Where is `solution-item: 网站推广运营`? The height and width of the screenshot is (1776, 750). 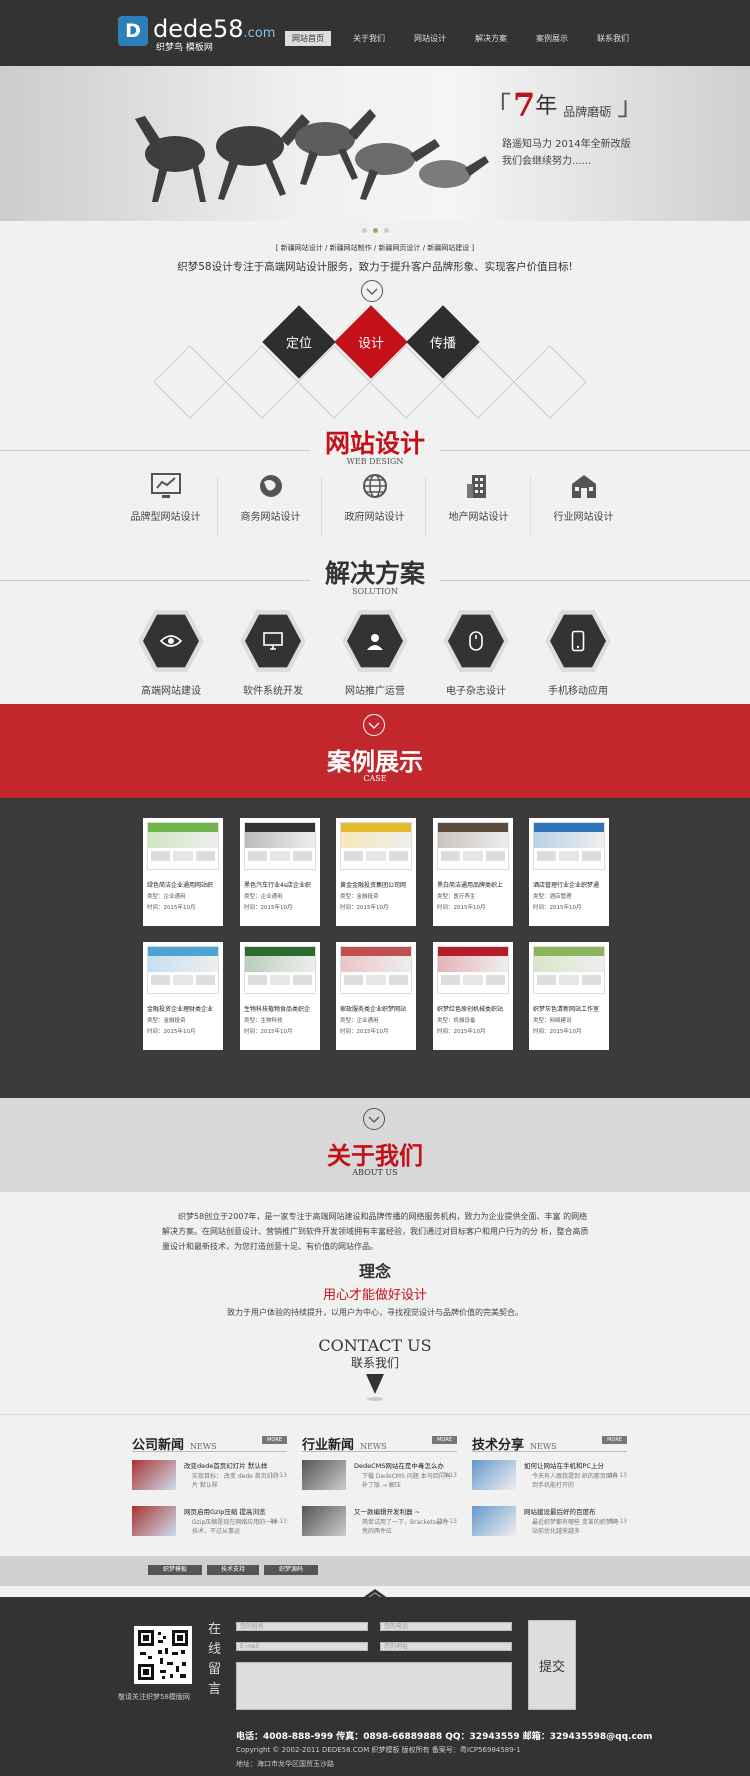 solution-item: 网站推广运营 is located at coordinates (375, 652).